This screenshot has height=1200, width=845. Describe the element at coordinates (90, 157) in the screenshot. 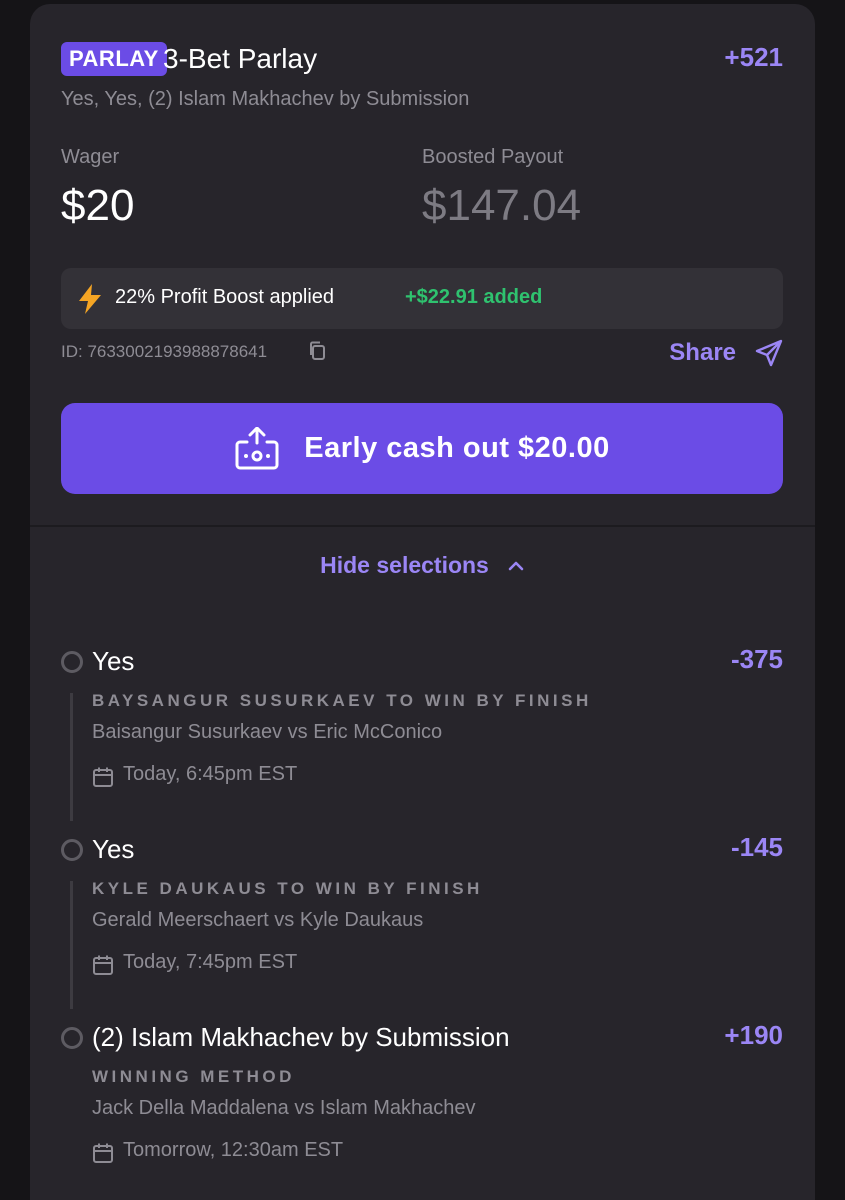

I see `wager-label: Wager` at that location.